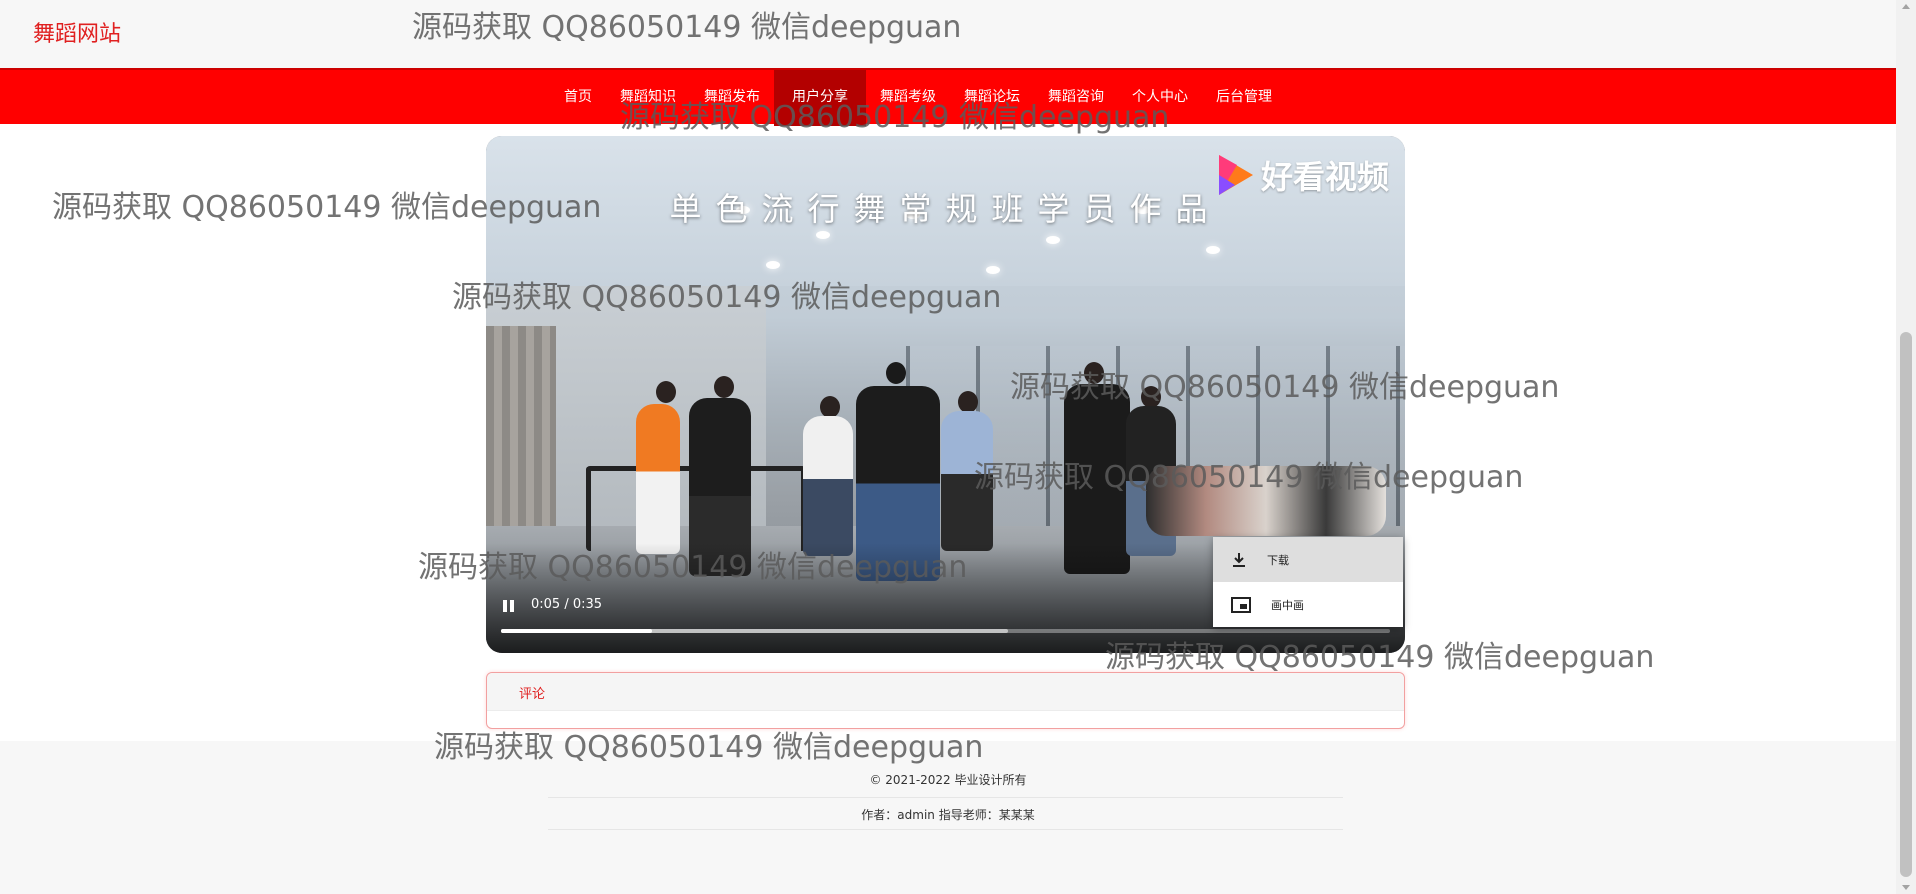 This screenshot has width=1916, height=894. I want to click on video-brand-text: 好看视频, so click(1324, 177).